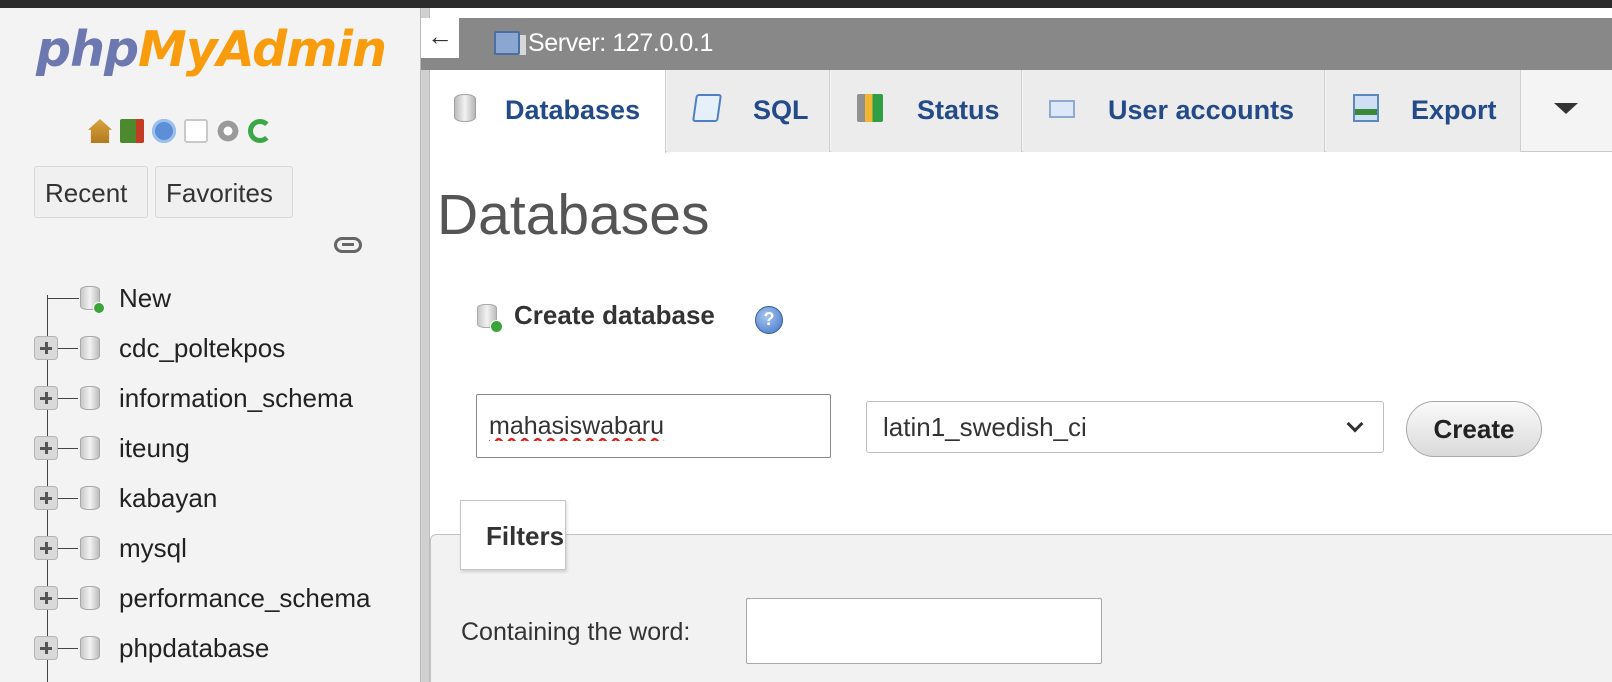 The height and width of the screenshot is (682, 1612). What do you see at coordinates (202, 348) in the screenshot?
I see `tree-item-label: cdc_poltekpos` at bounding box center [202, 348].